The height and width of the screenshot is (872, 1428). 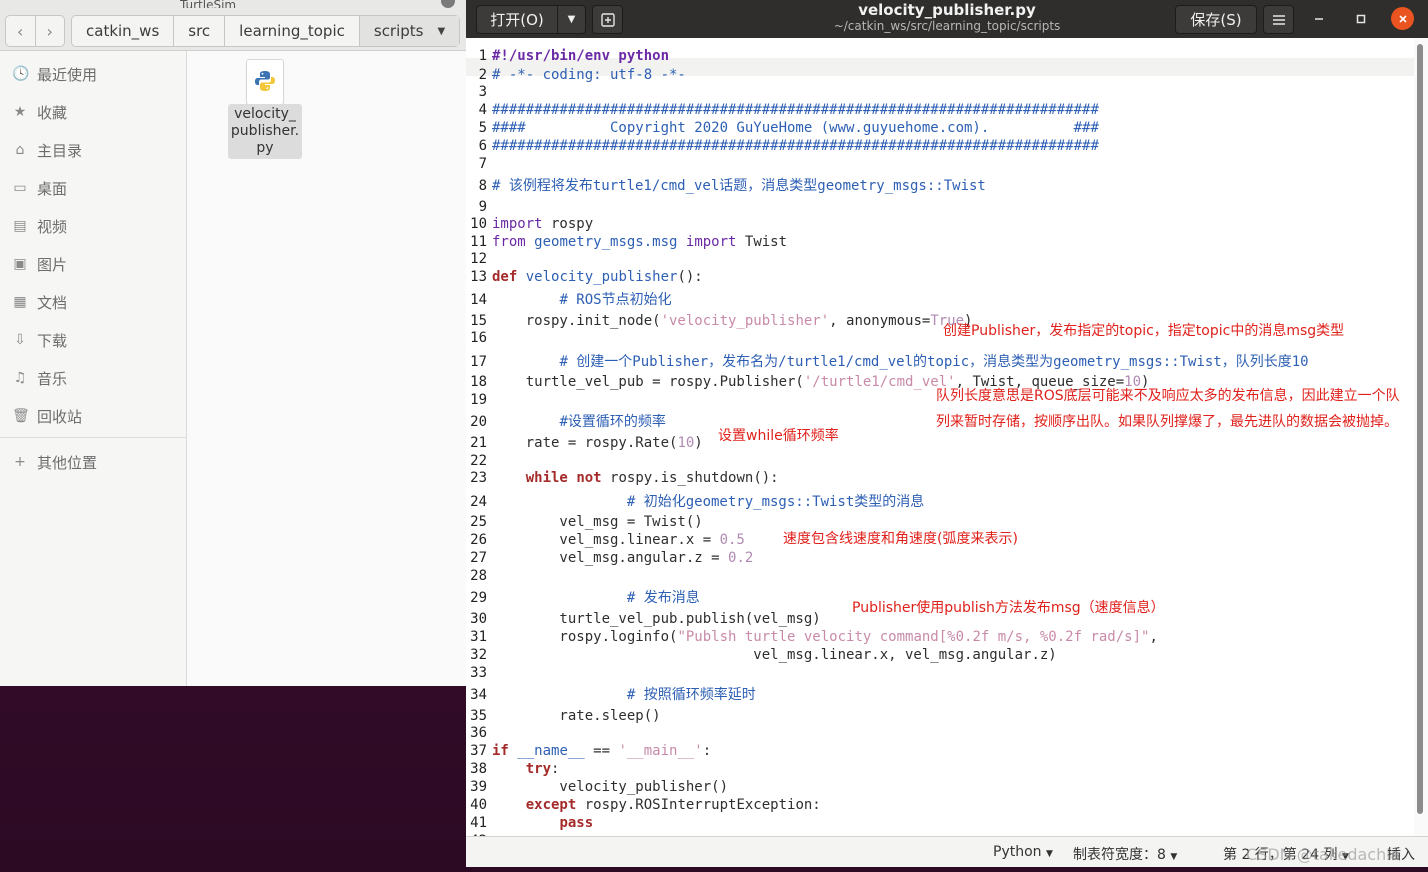 I want to click on breadcrumb-item: learning_topic, so click(x=291, y=31).